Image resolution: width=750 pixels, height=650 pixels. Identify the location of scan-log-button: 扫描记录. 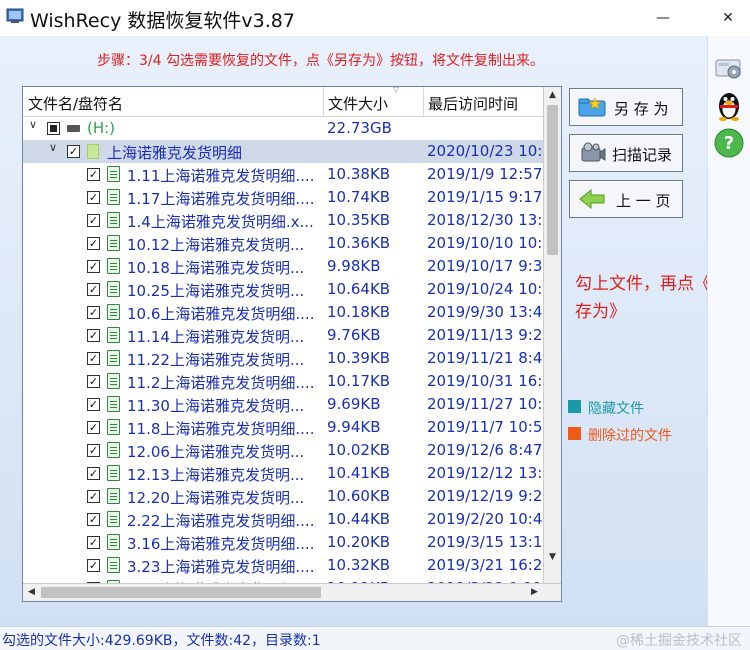
(626, 153).